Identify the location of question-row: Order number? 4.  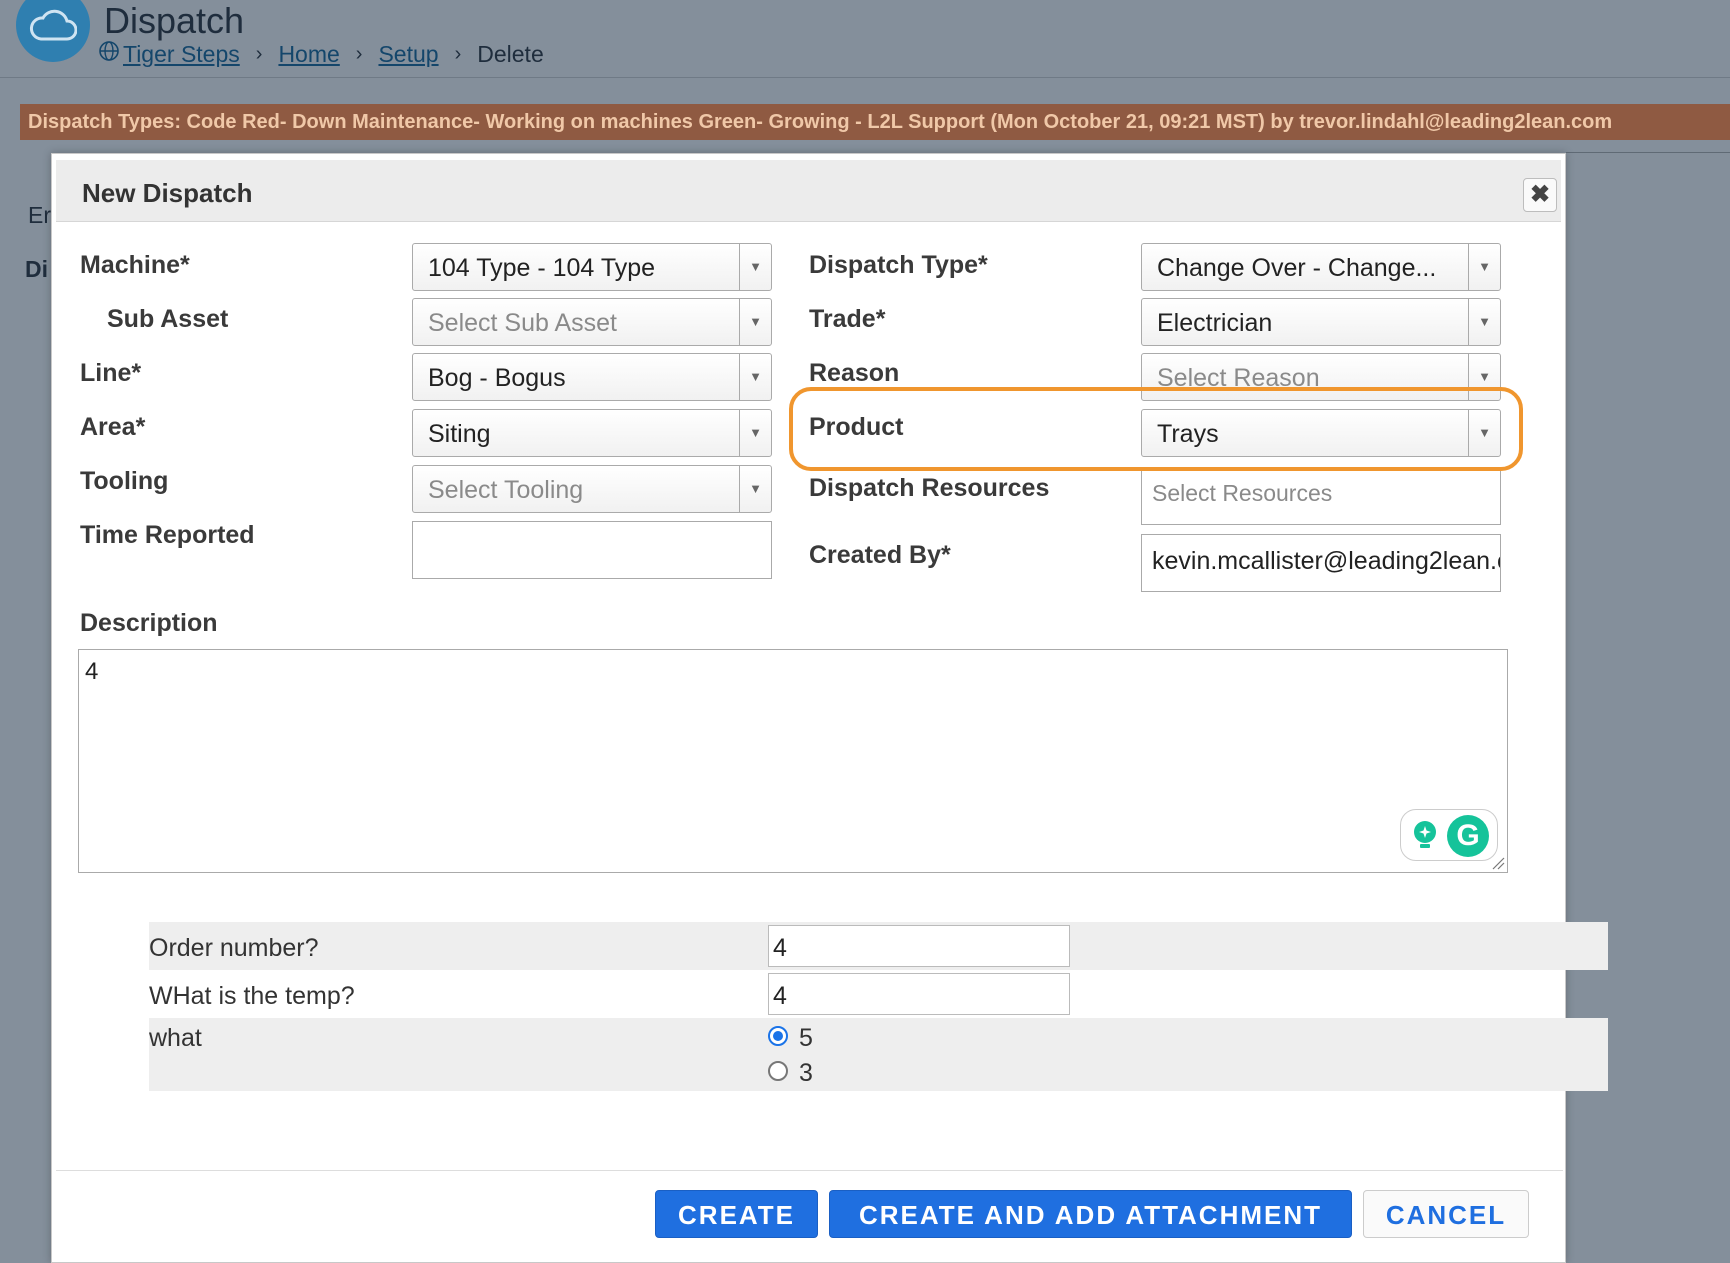
(878, 946).